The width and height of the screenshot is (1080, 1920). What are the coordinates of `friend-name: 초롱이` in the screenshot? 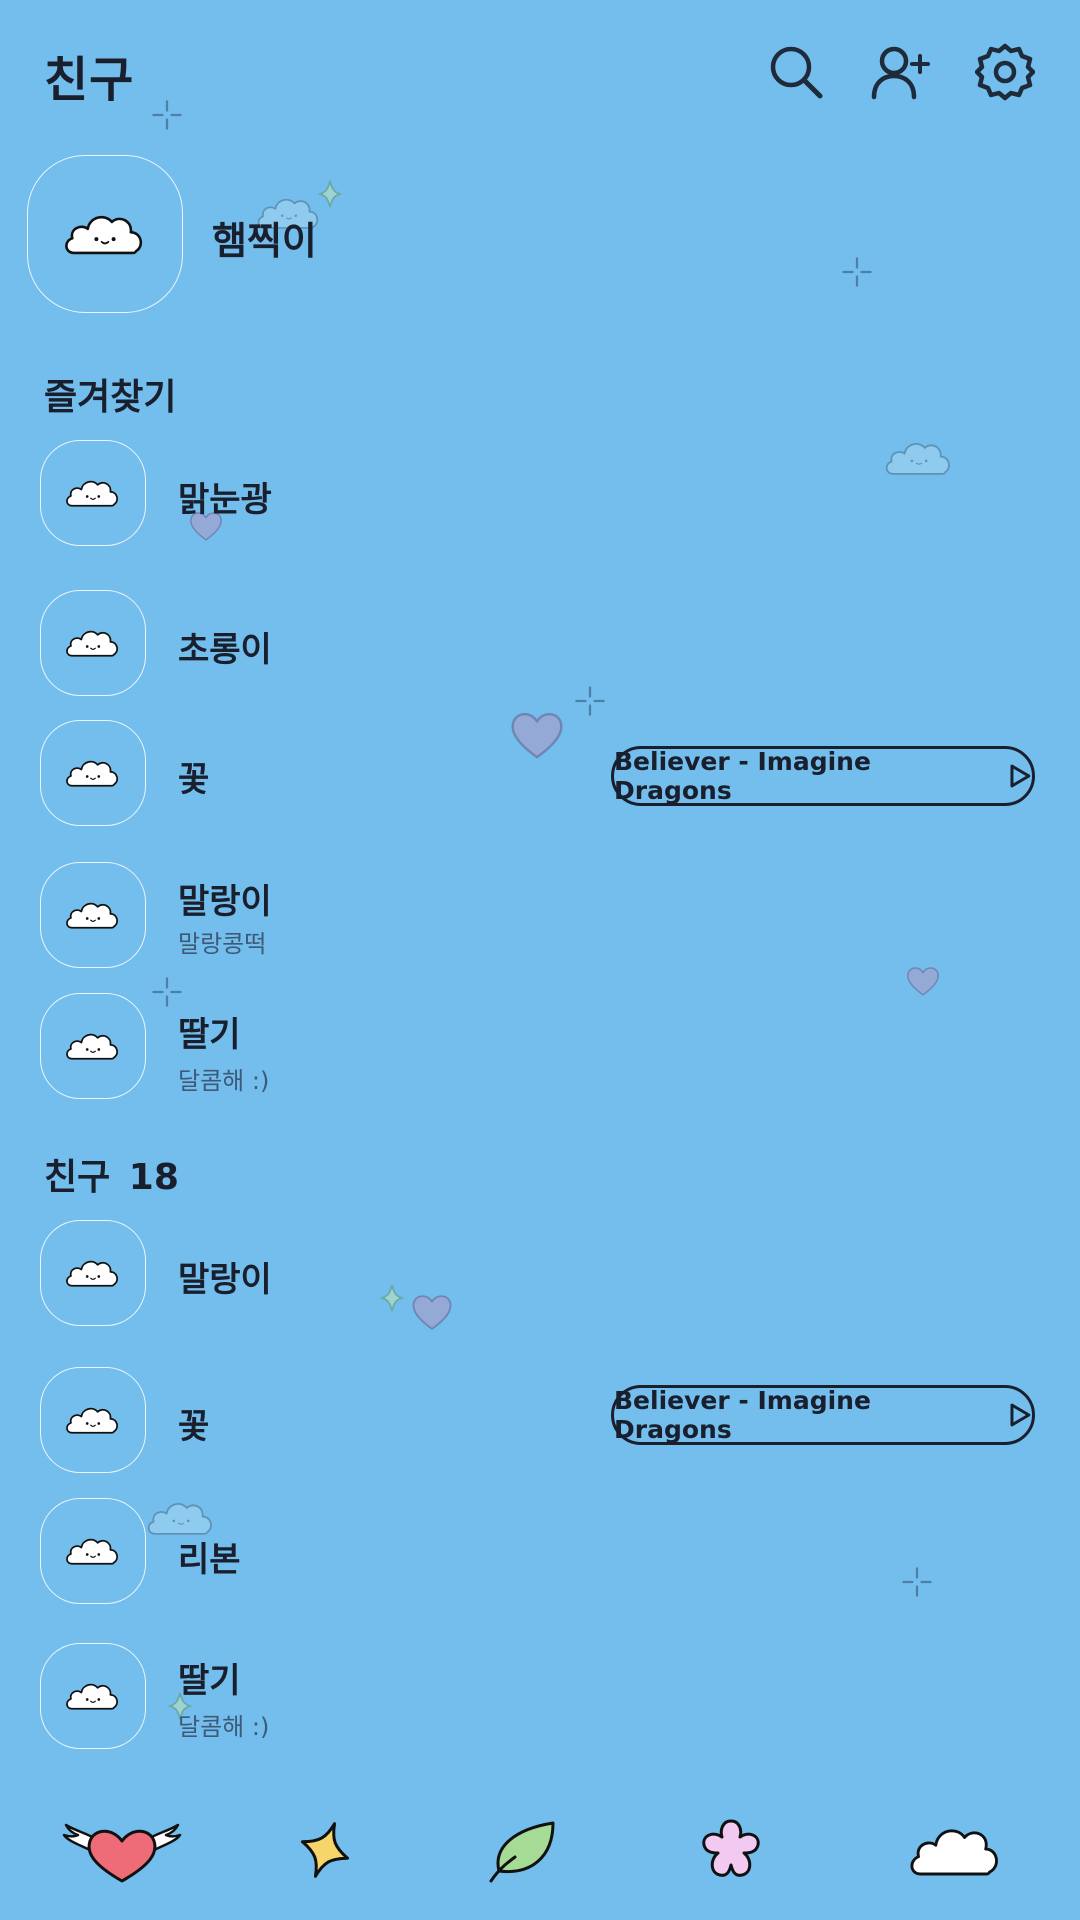 It's located at (225, 650).